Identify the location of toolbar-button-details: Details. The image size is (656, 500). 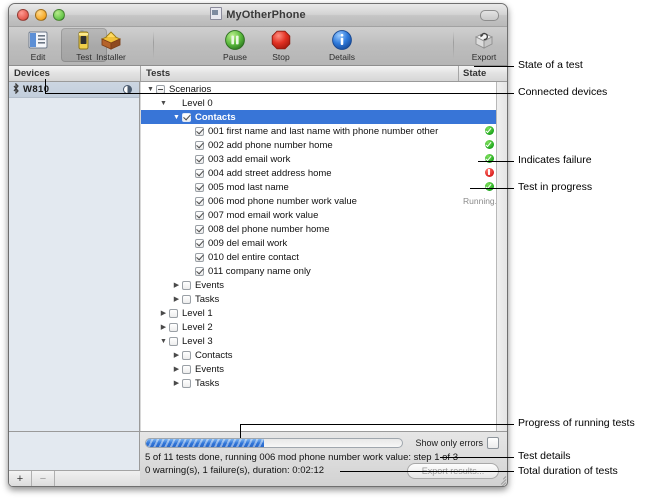
(342, 45).